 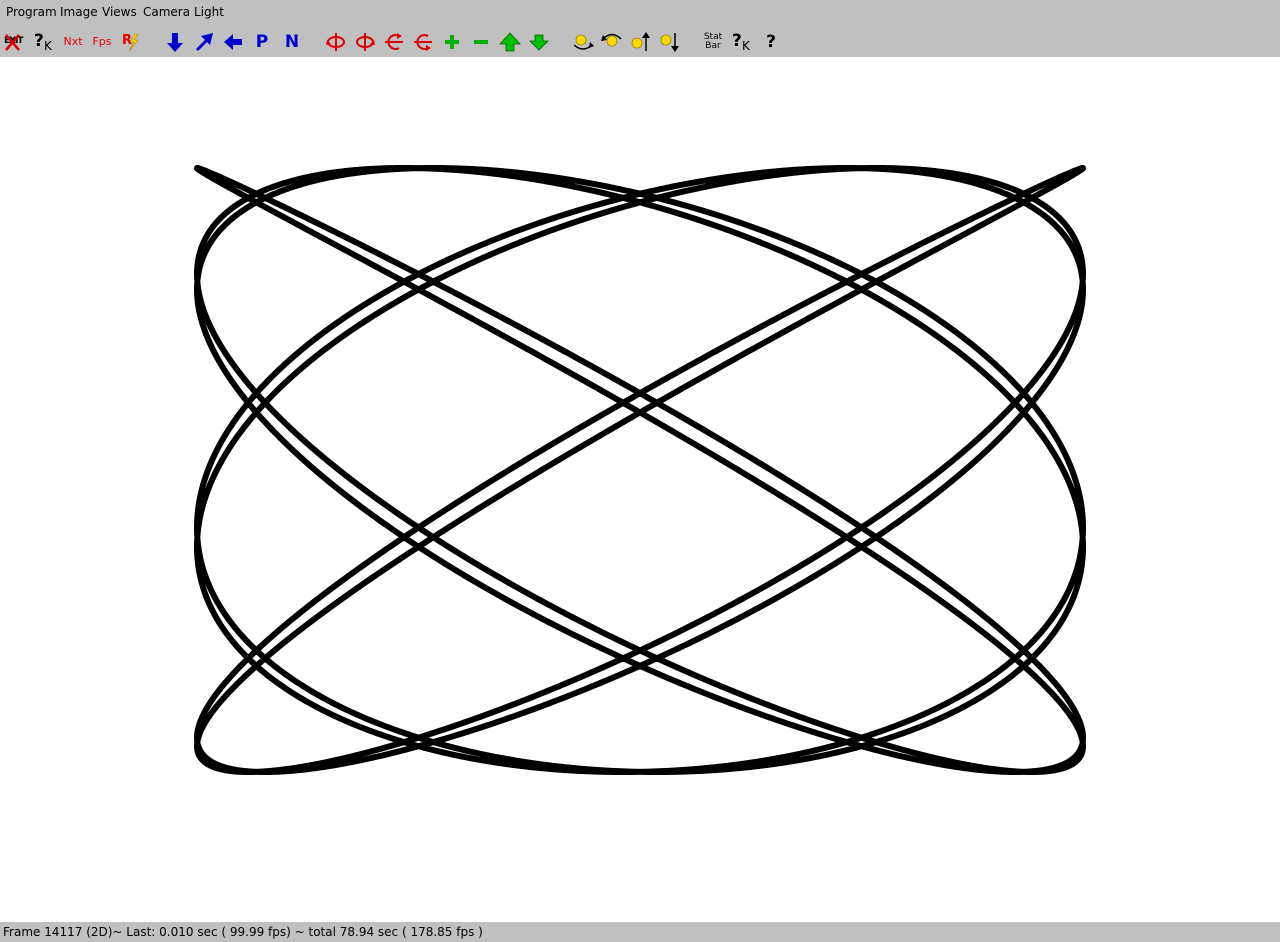 I want to click on exit-button: EXIT, so click(x=15, y=41).